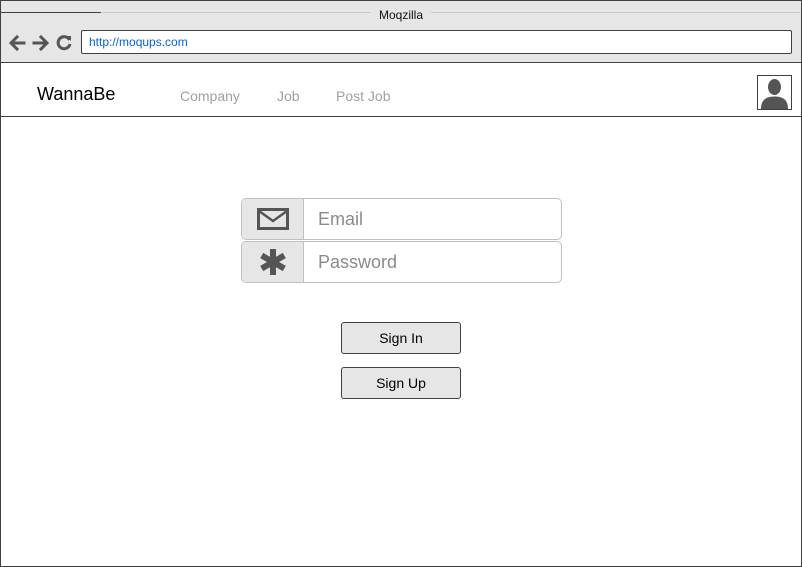 This screenshot has width=802, height=567. I want to click on browser-toolbar: http://moqups.com, so click(401, 45).